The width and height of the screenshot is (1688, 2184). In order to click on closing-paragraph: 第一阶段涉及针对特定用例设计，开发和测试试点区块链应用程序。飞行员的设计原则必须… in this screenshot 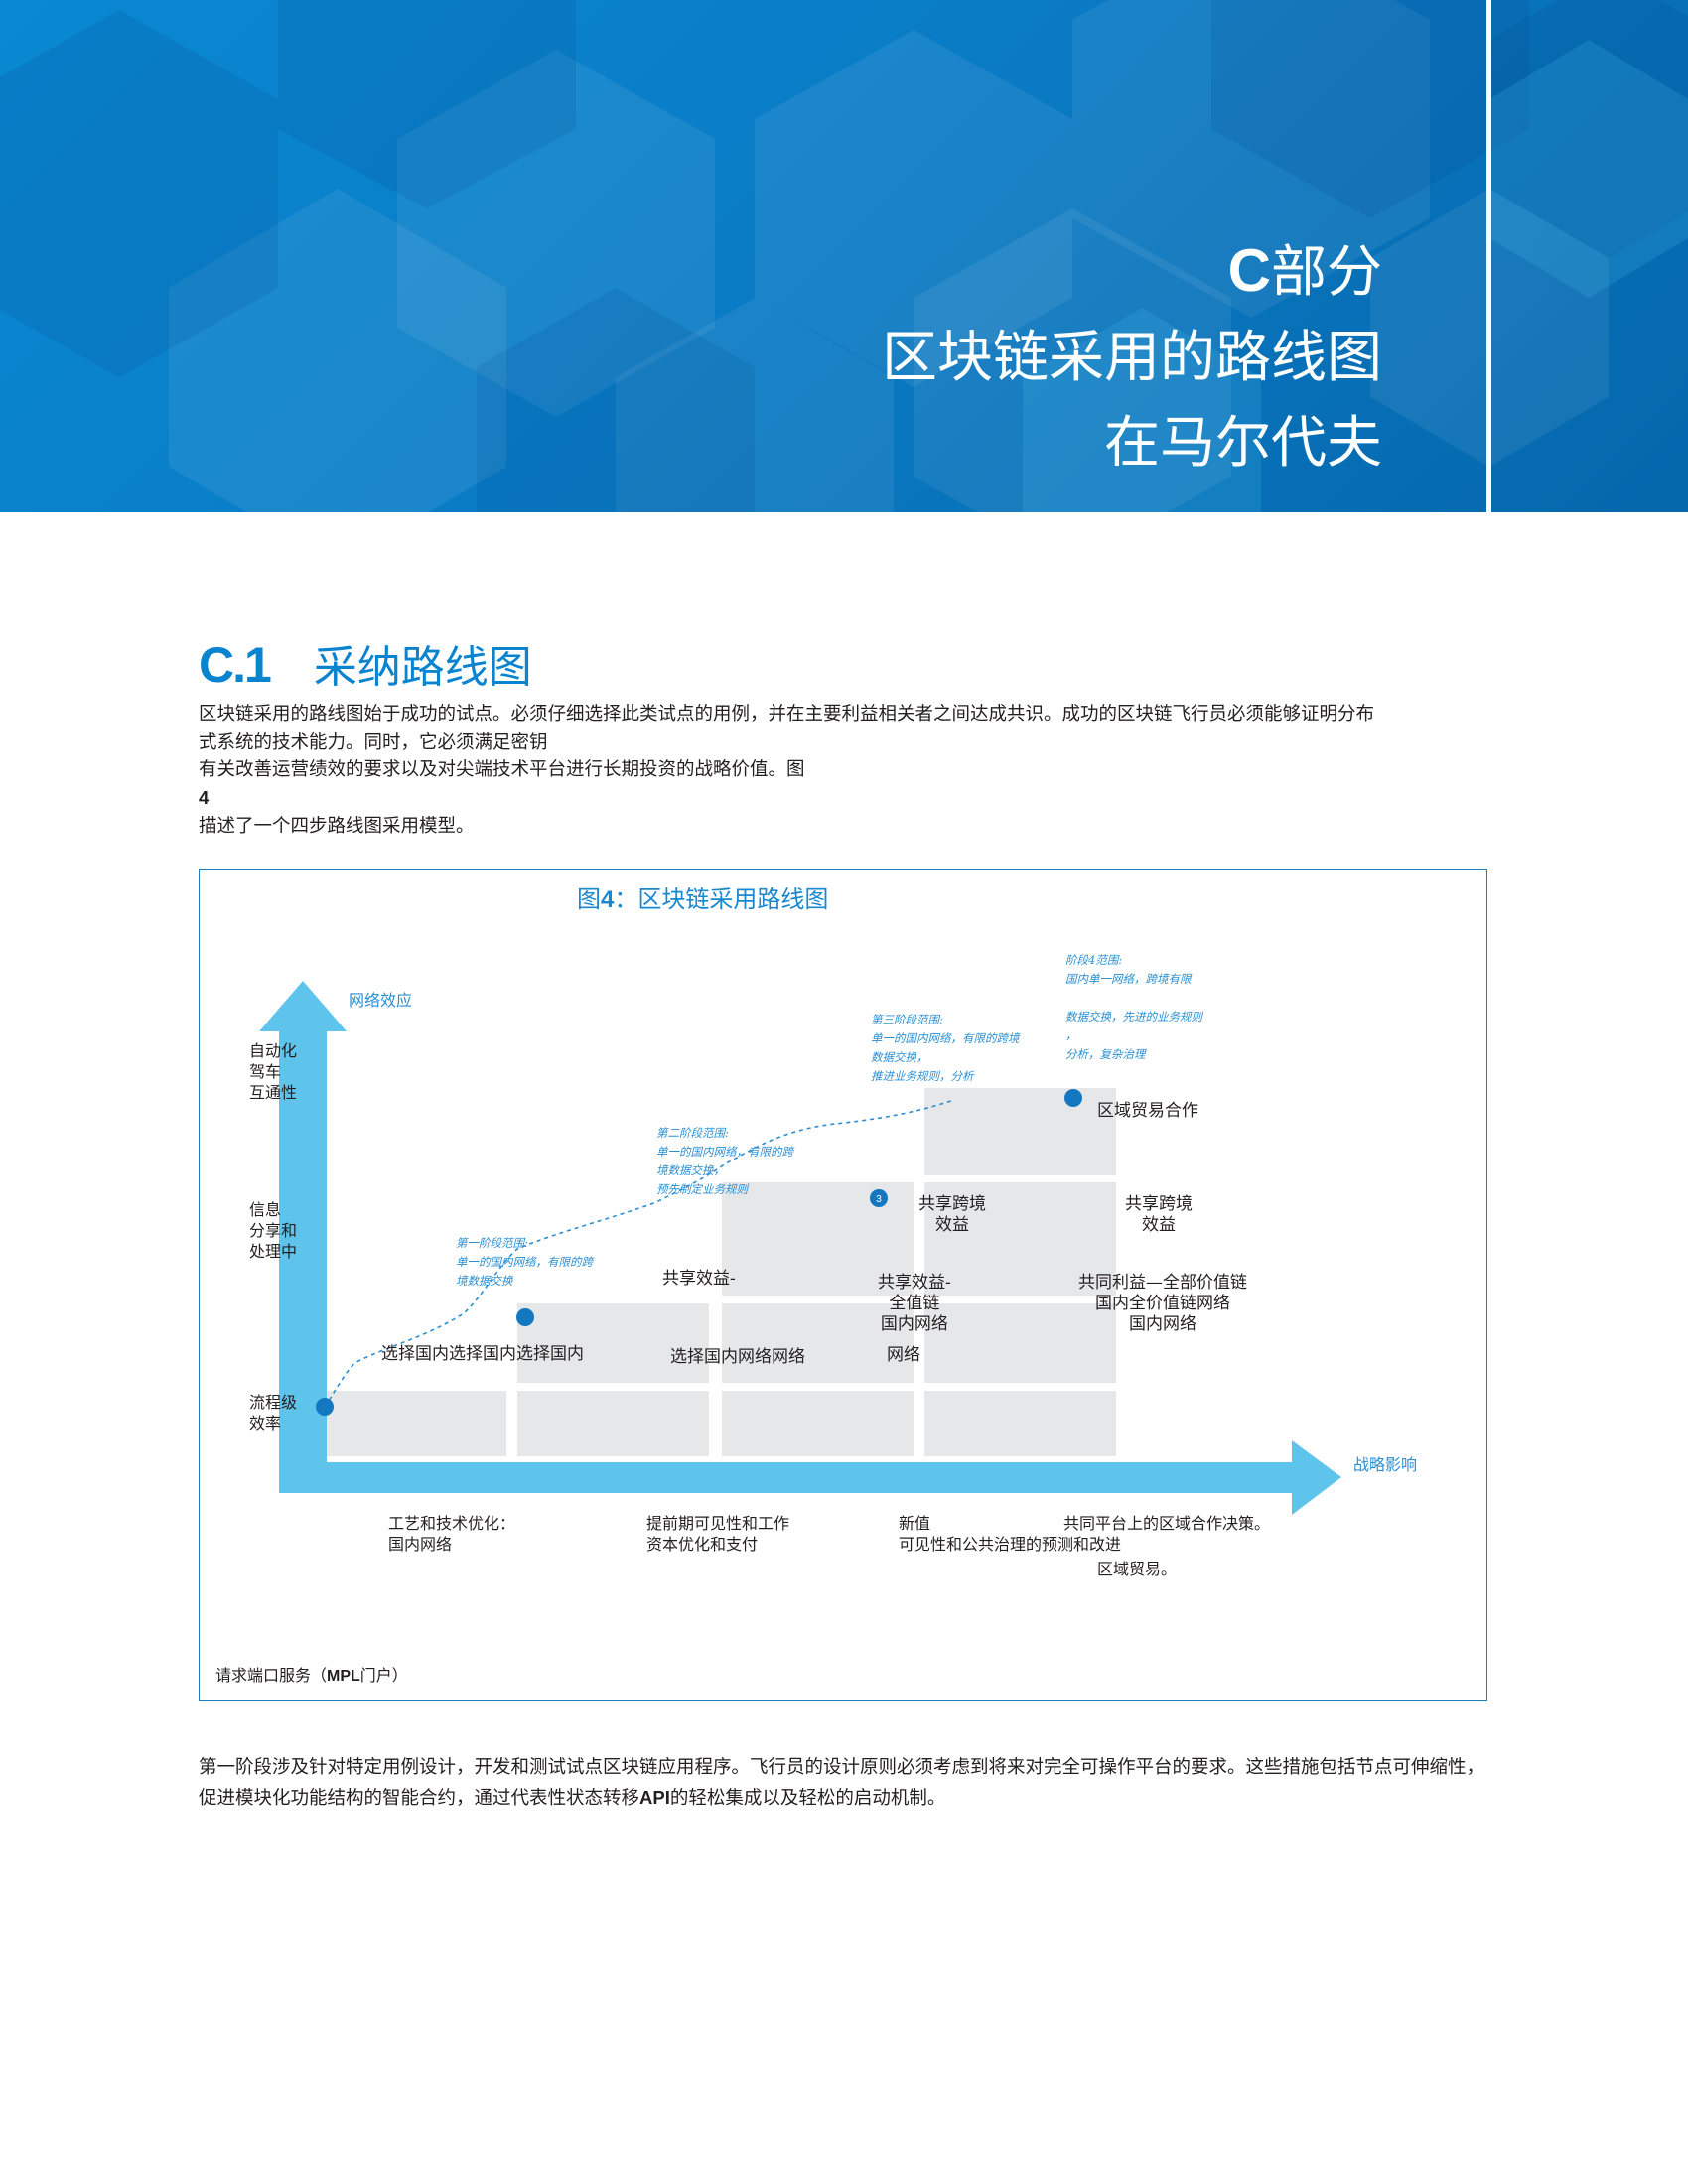, I will do `click(844, 1783)`.